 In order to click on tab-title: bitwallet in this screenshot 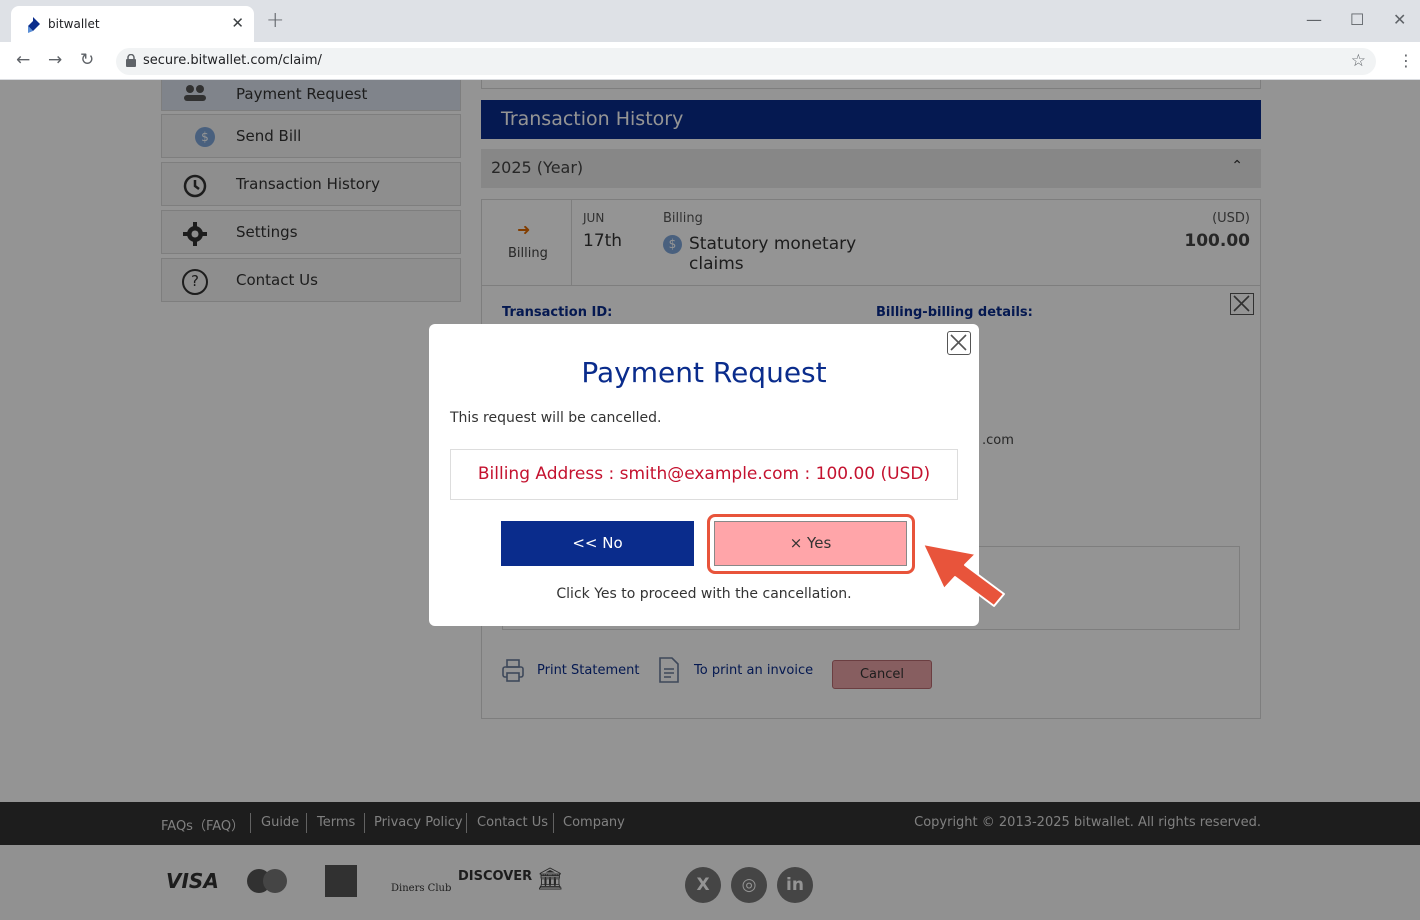, I will do `click(74, 24)`.